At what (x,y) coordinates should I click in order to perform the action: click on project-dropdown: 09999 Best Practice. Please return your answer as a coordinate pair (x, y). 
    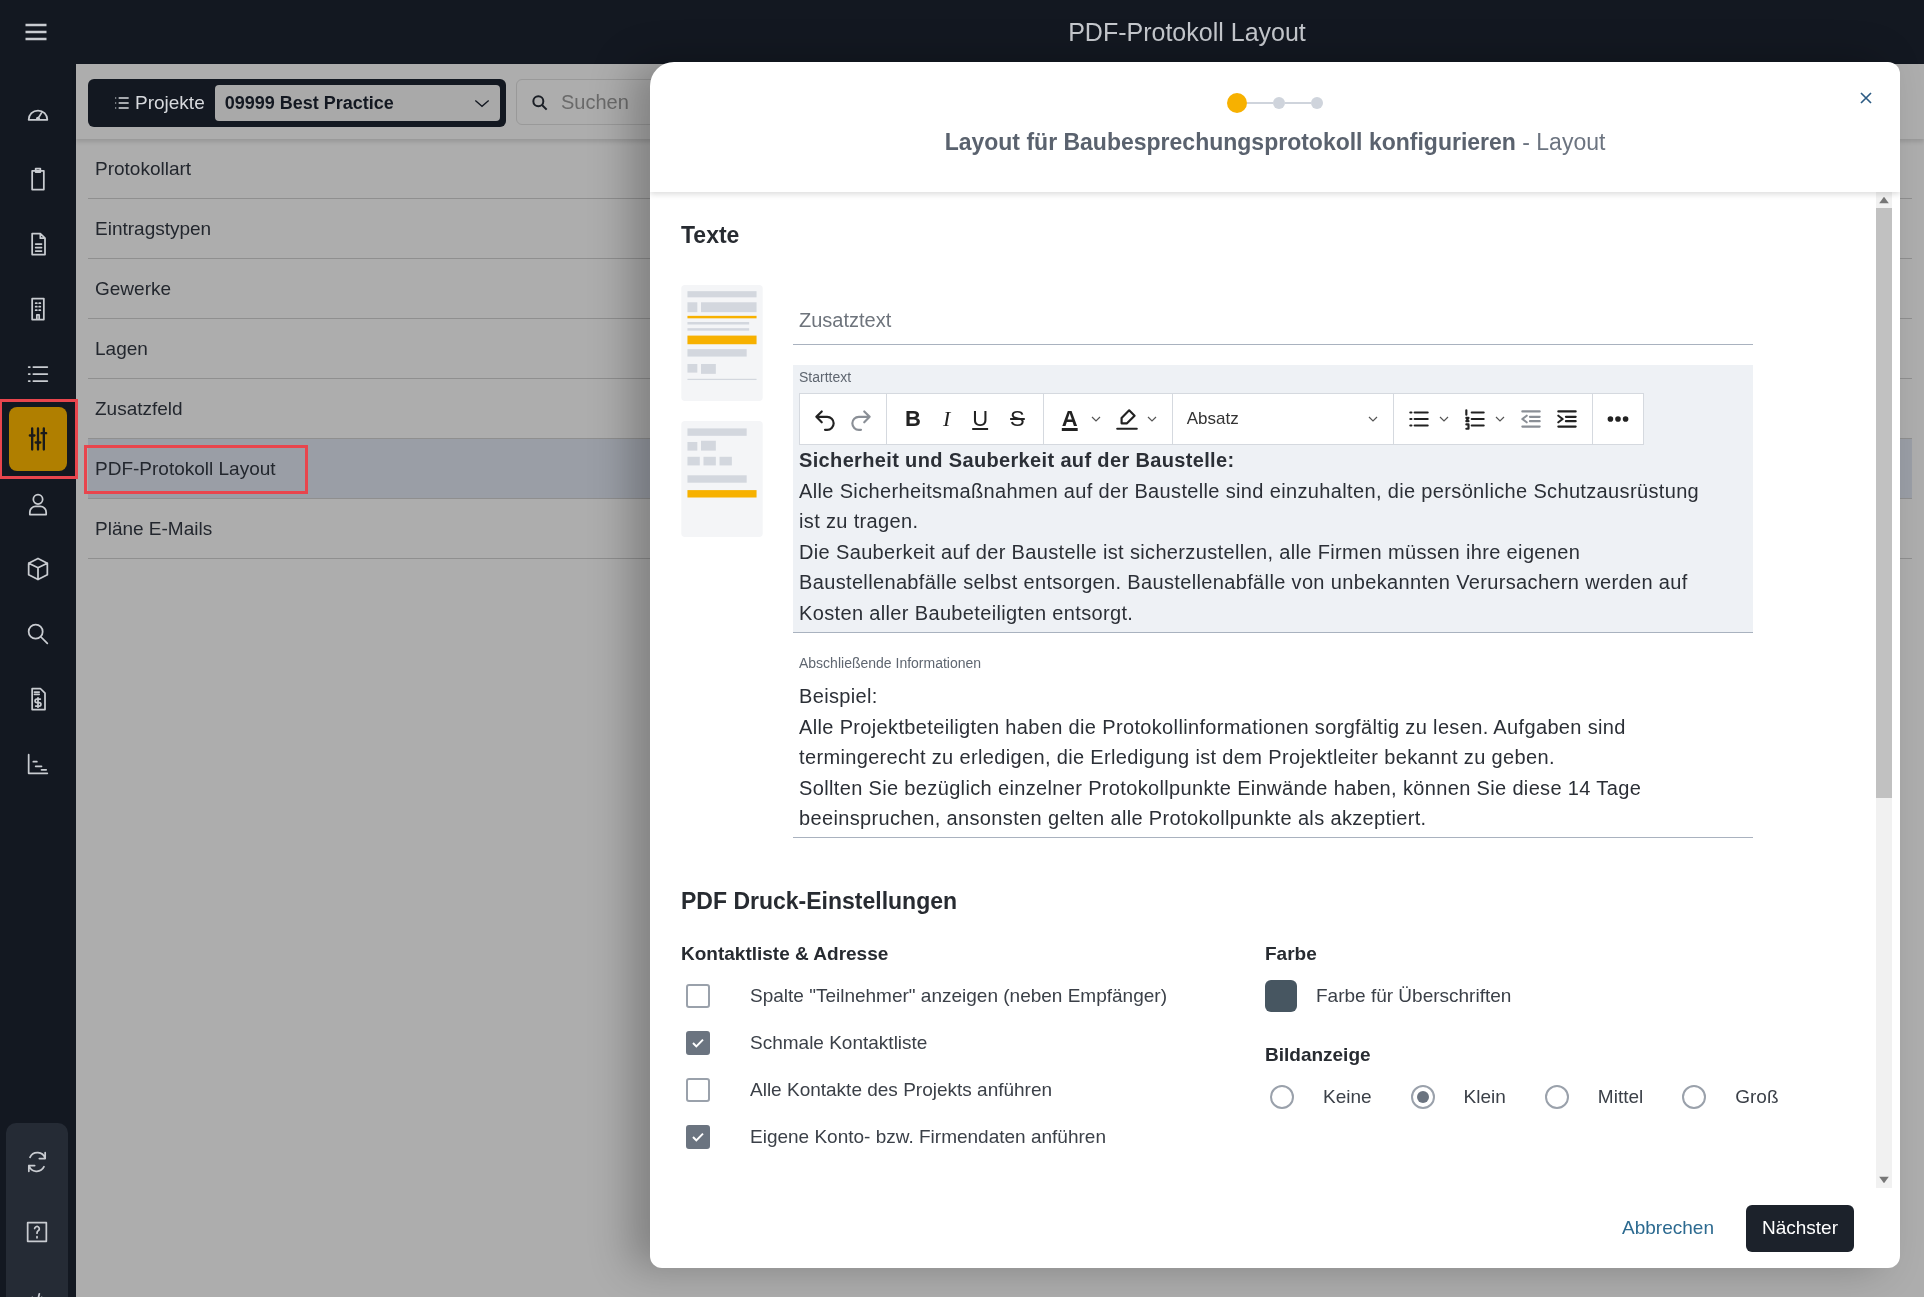
    Looking at the image, I should click on (357, 103).